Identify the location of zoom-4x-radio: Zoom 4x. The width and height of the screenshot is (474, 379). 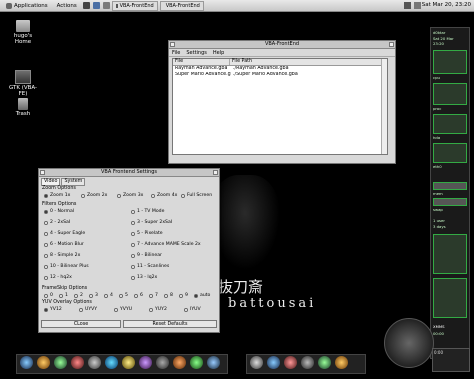
(164, 195).